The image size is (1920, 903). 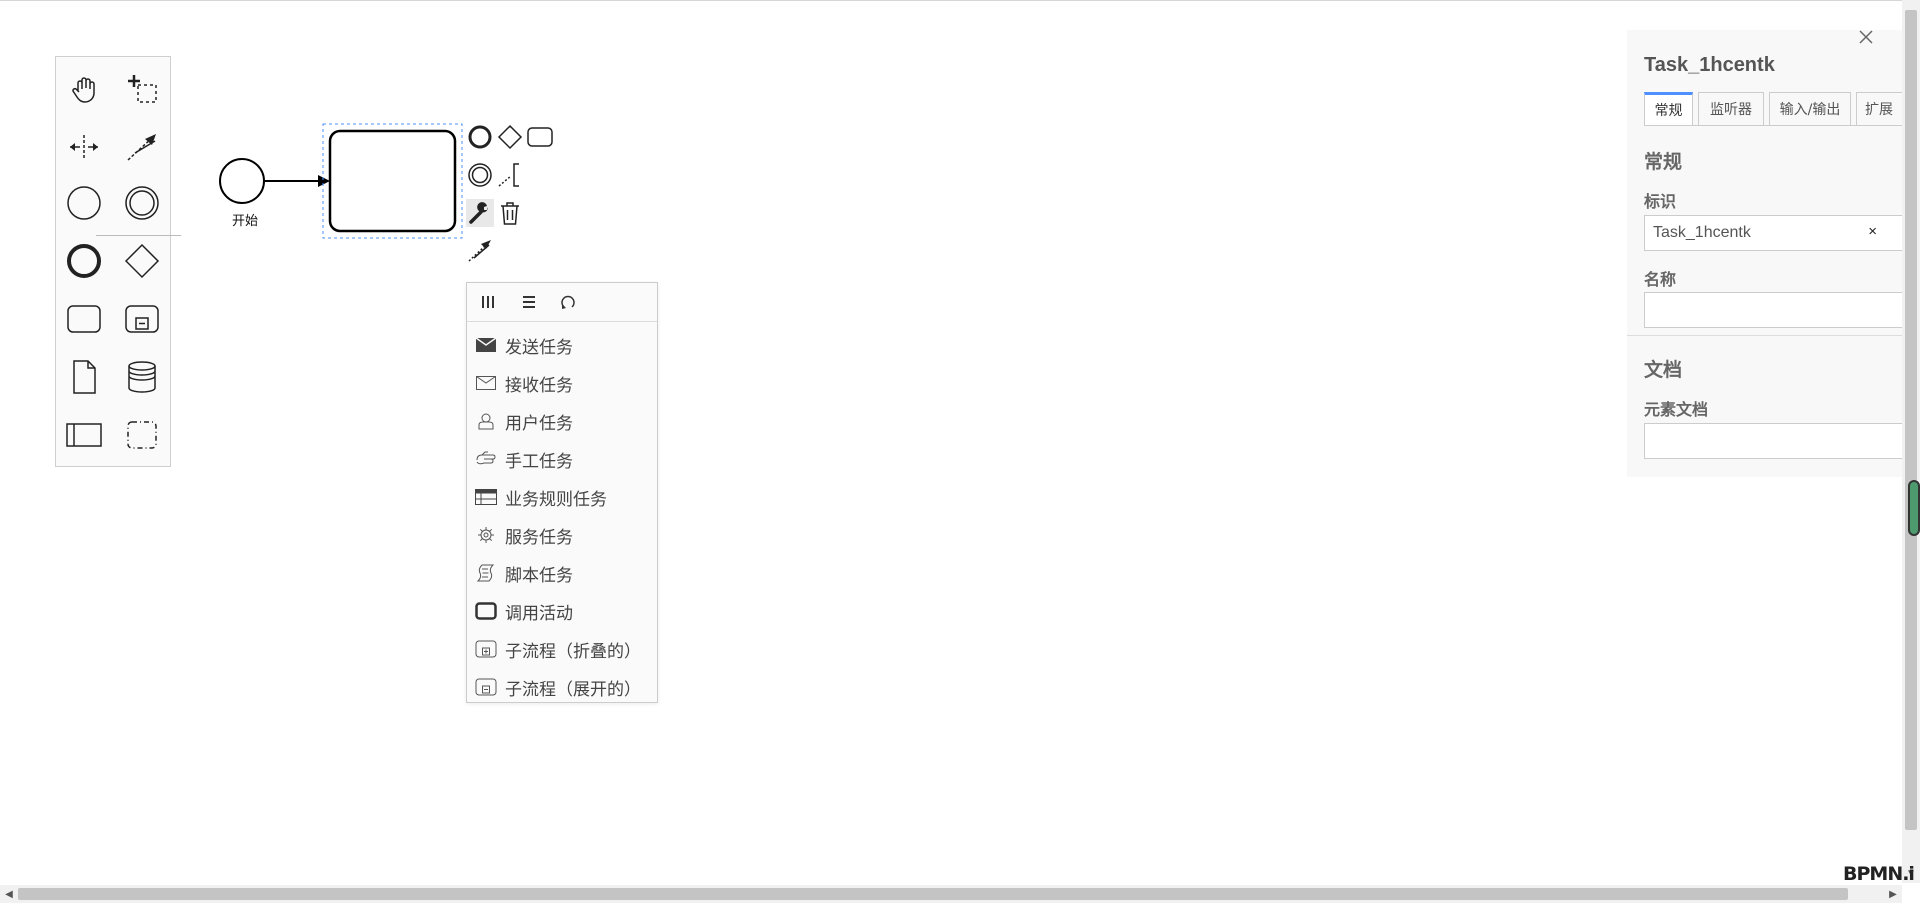 What do you see at coordinates (556, 499) in the screenshot?
I see `menu-item-label: 业务规则任务` at bounding box center [556, 499].